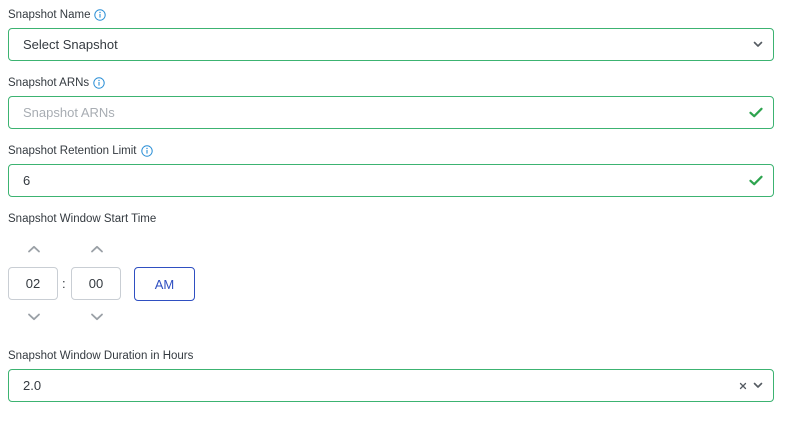  What do you see at coordinates (32, 385) in the screenshot?
I see `window-duration-value: 2.0` at bounding box center [32, 385].